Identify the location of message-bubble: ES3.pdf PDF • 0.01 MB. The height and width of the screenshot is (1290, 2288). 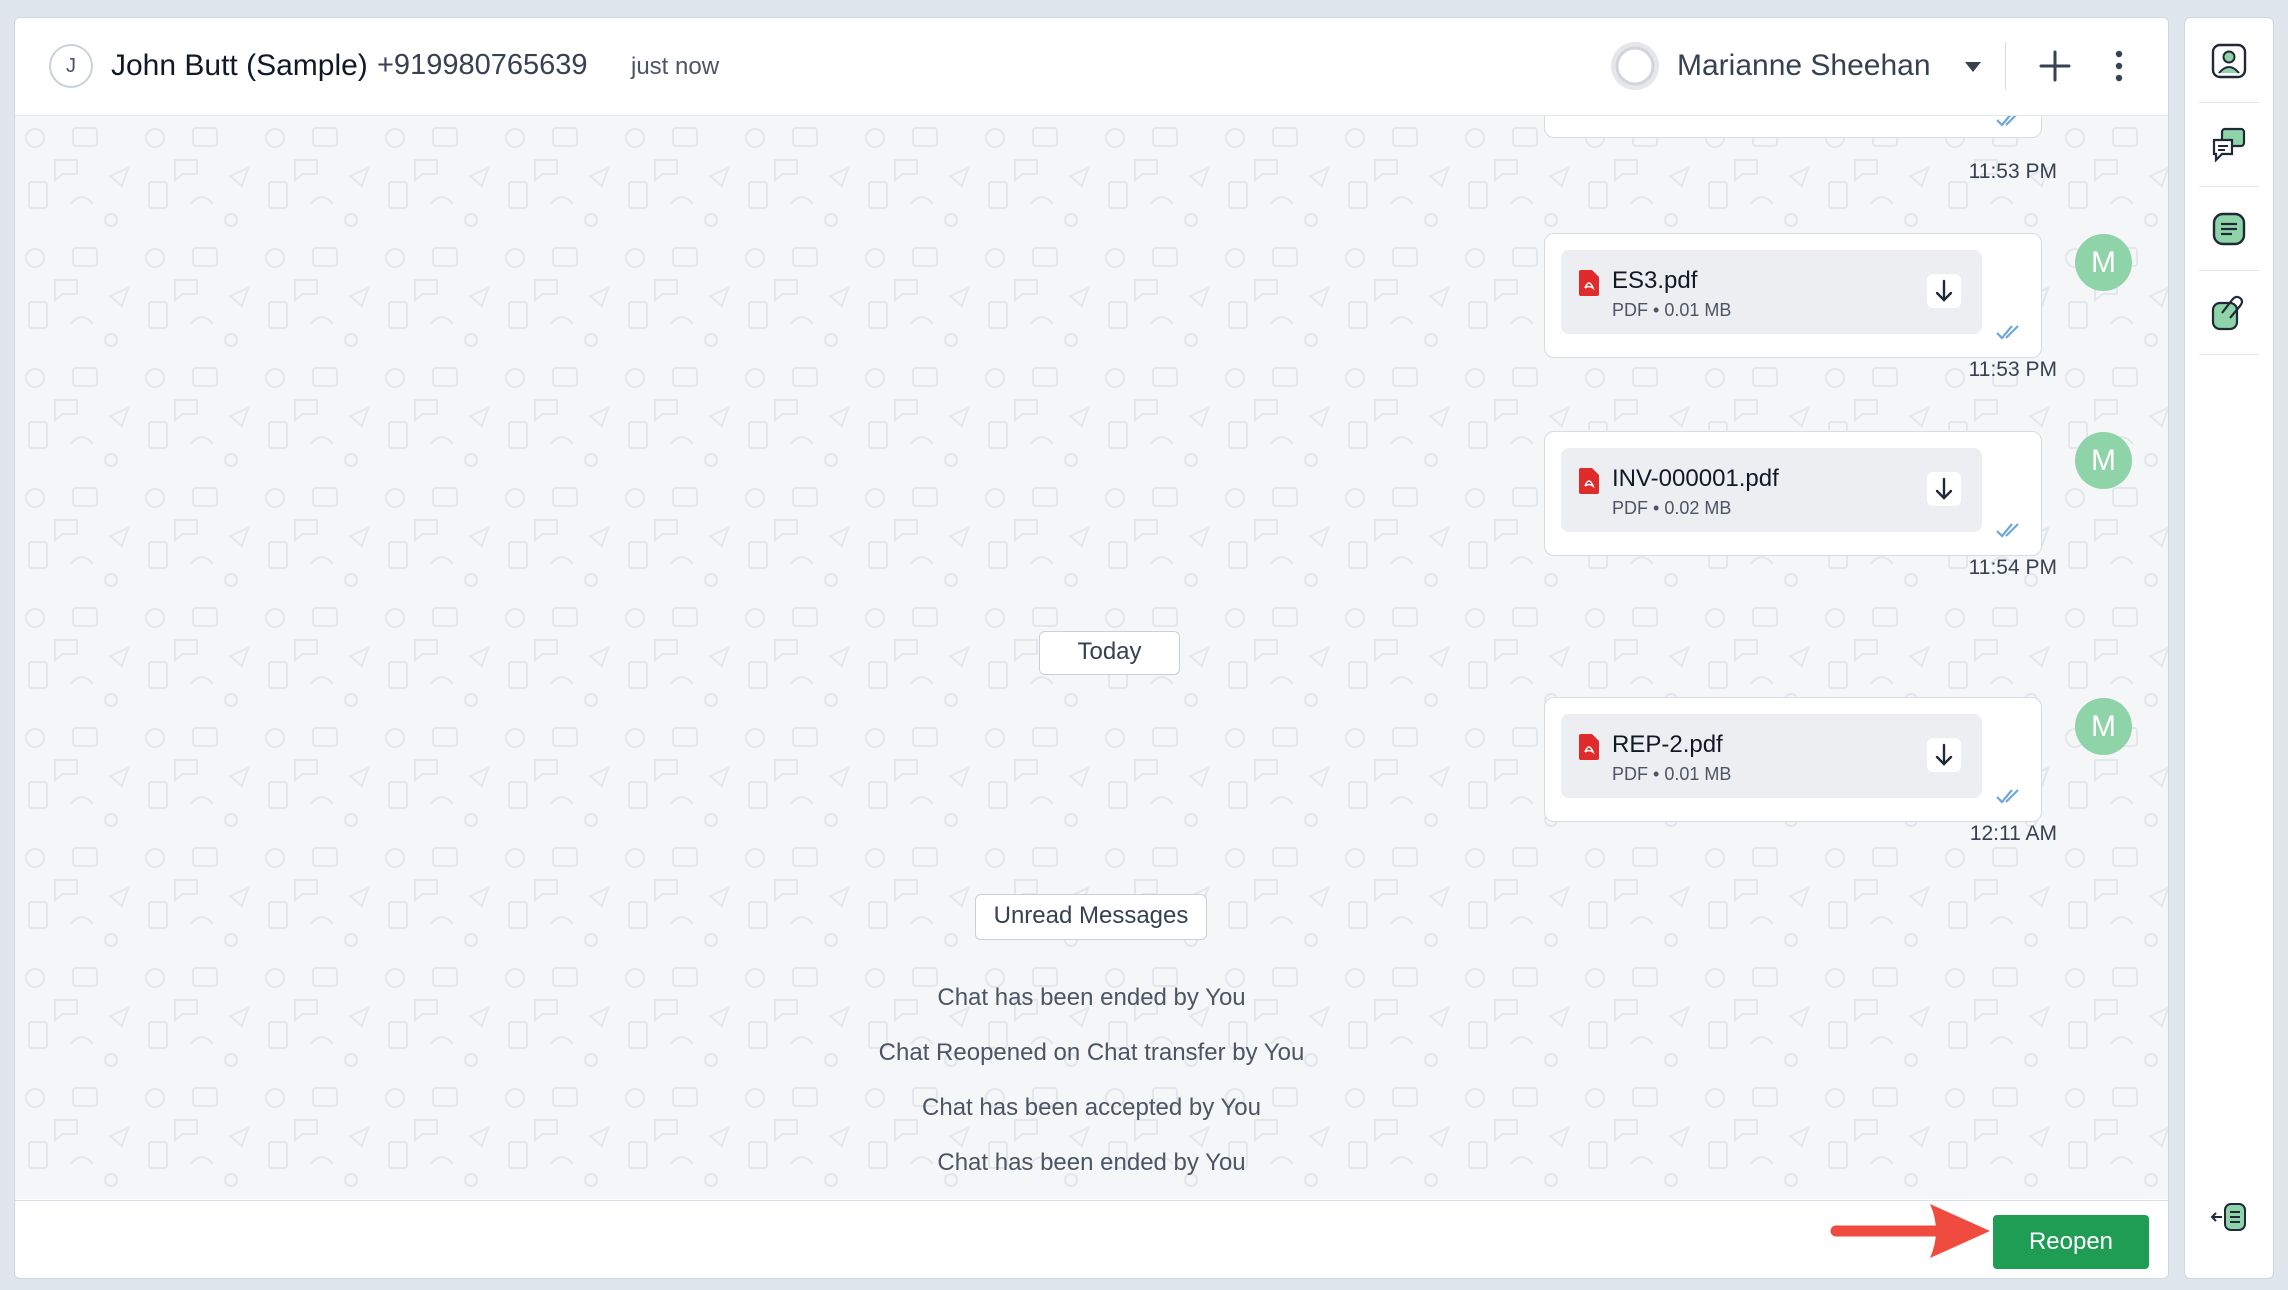
(1793, 295).